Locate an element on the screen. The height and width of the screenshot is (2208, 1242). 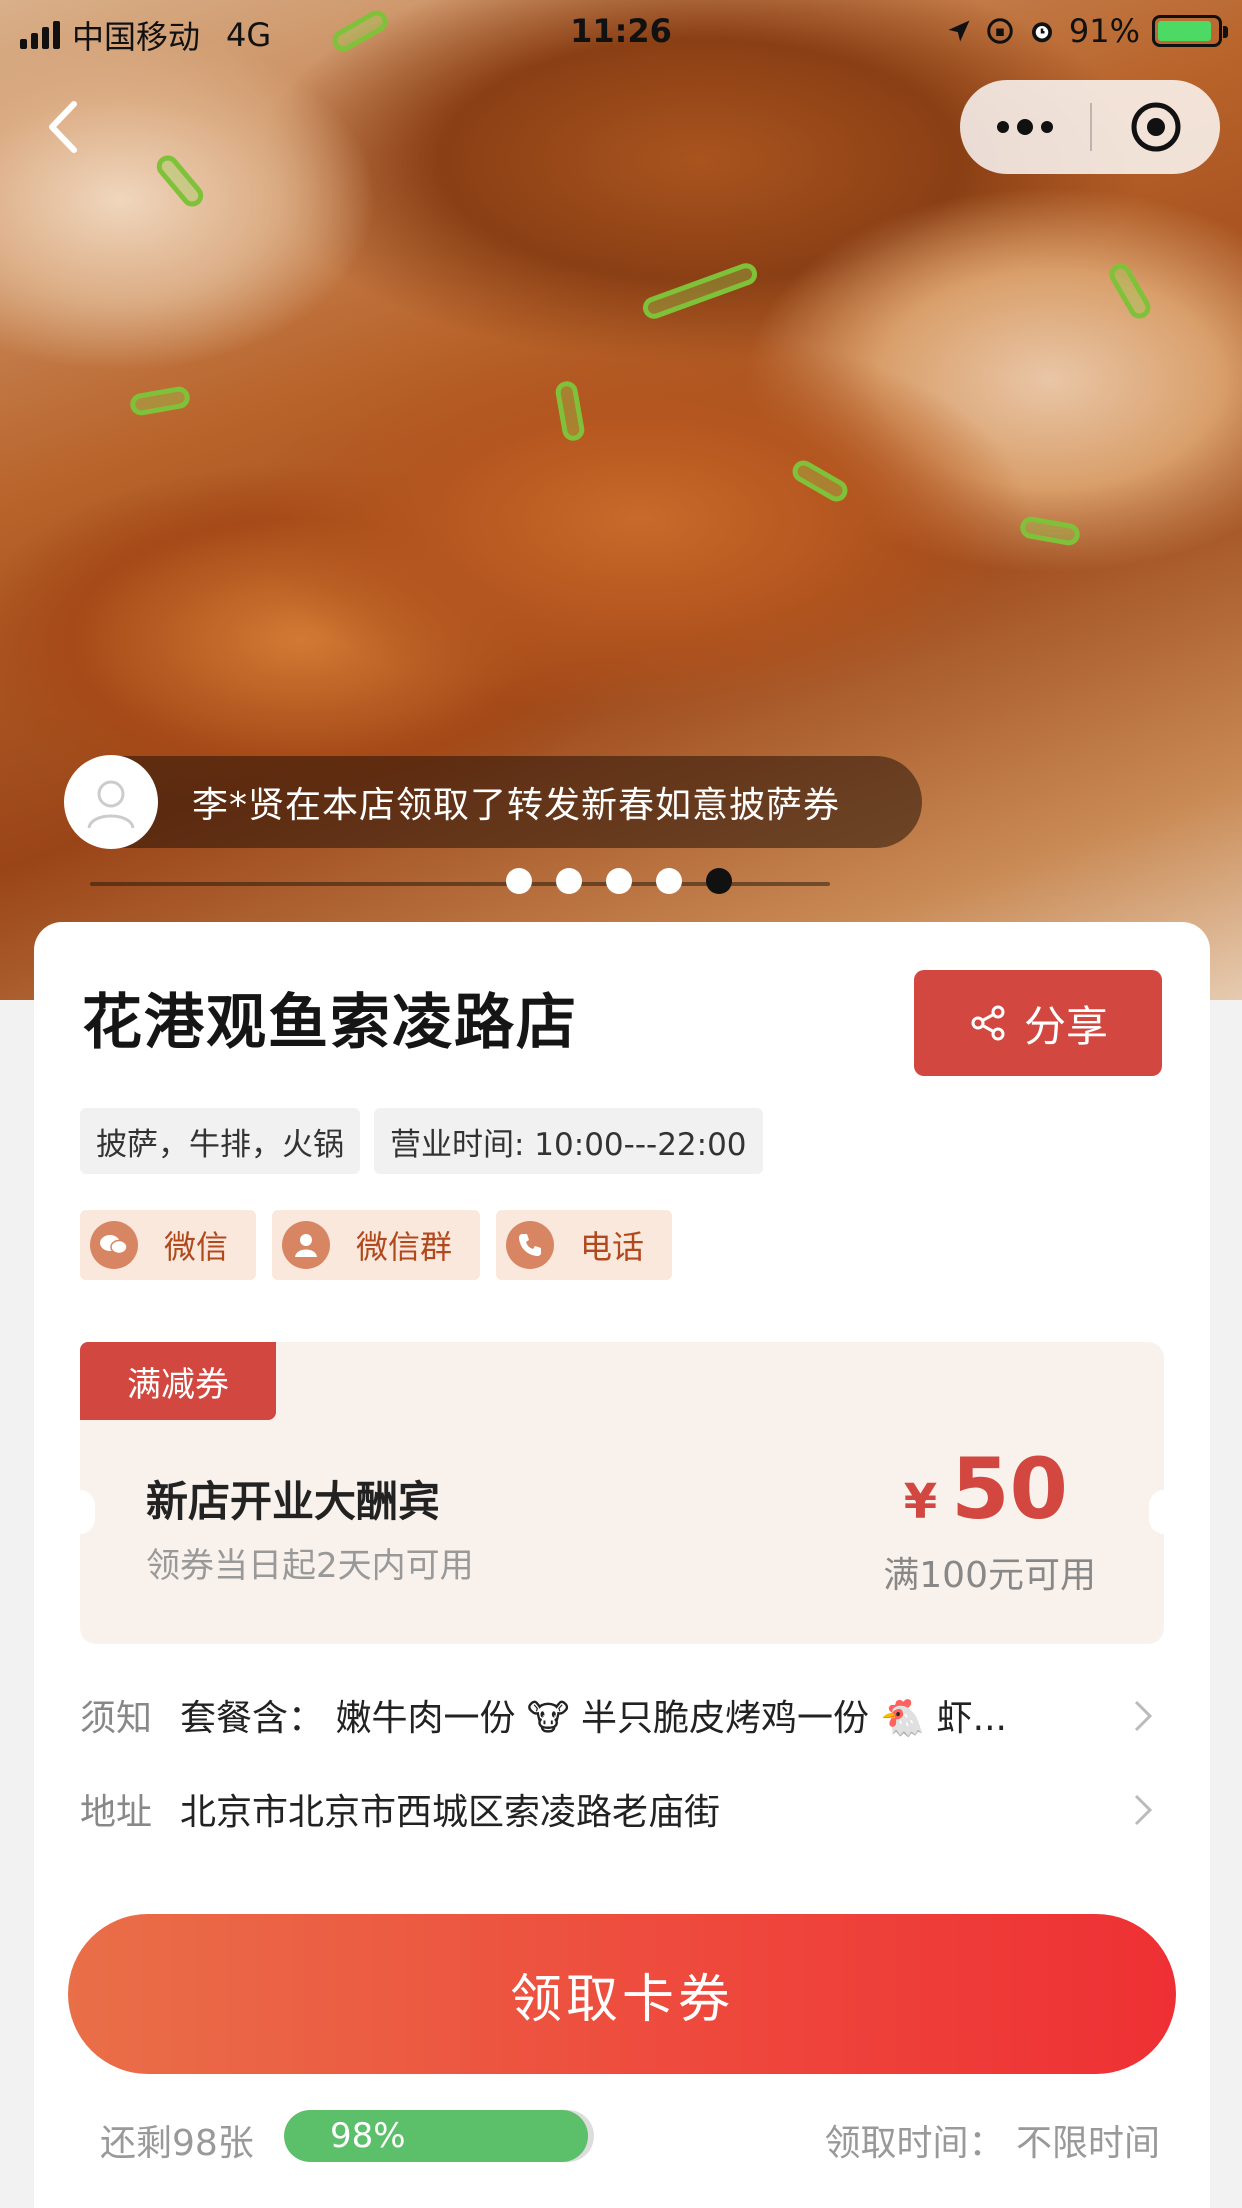
share-icon is located at coordinates (988, 1023).